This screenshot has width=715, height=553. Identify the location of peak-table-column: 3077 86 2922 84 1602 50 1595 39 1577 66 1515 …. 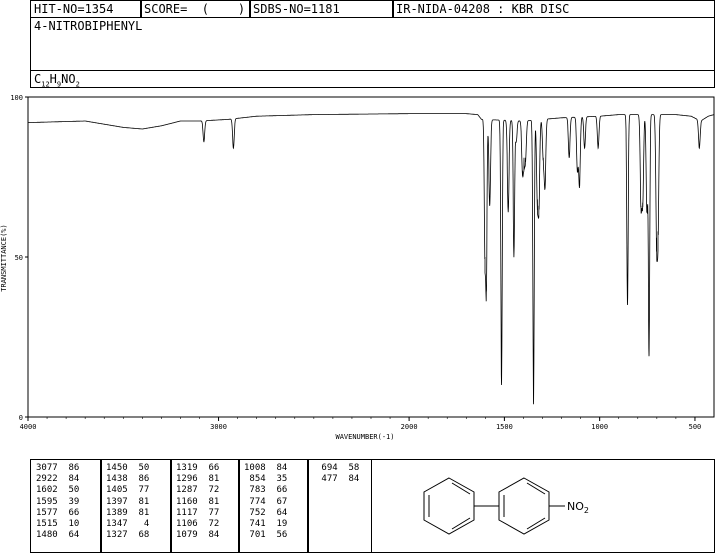
(57, 502).